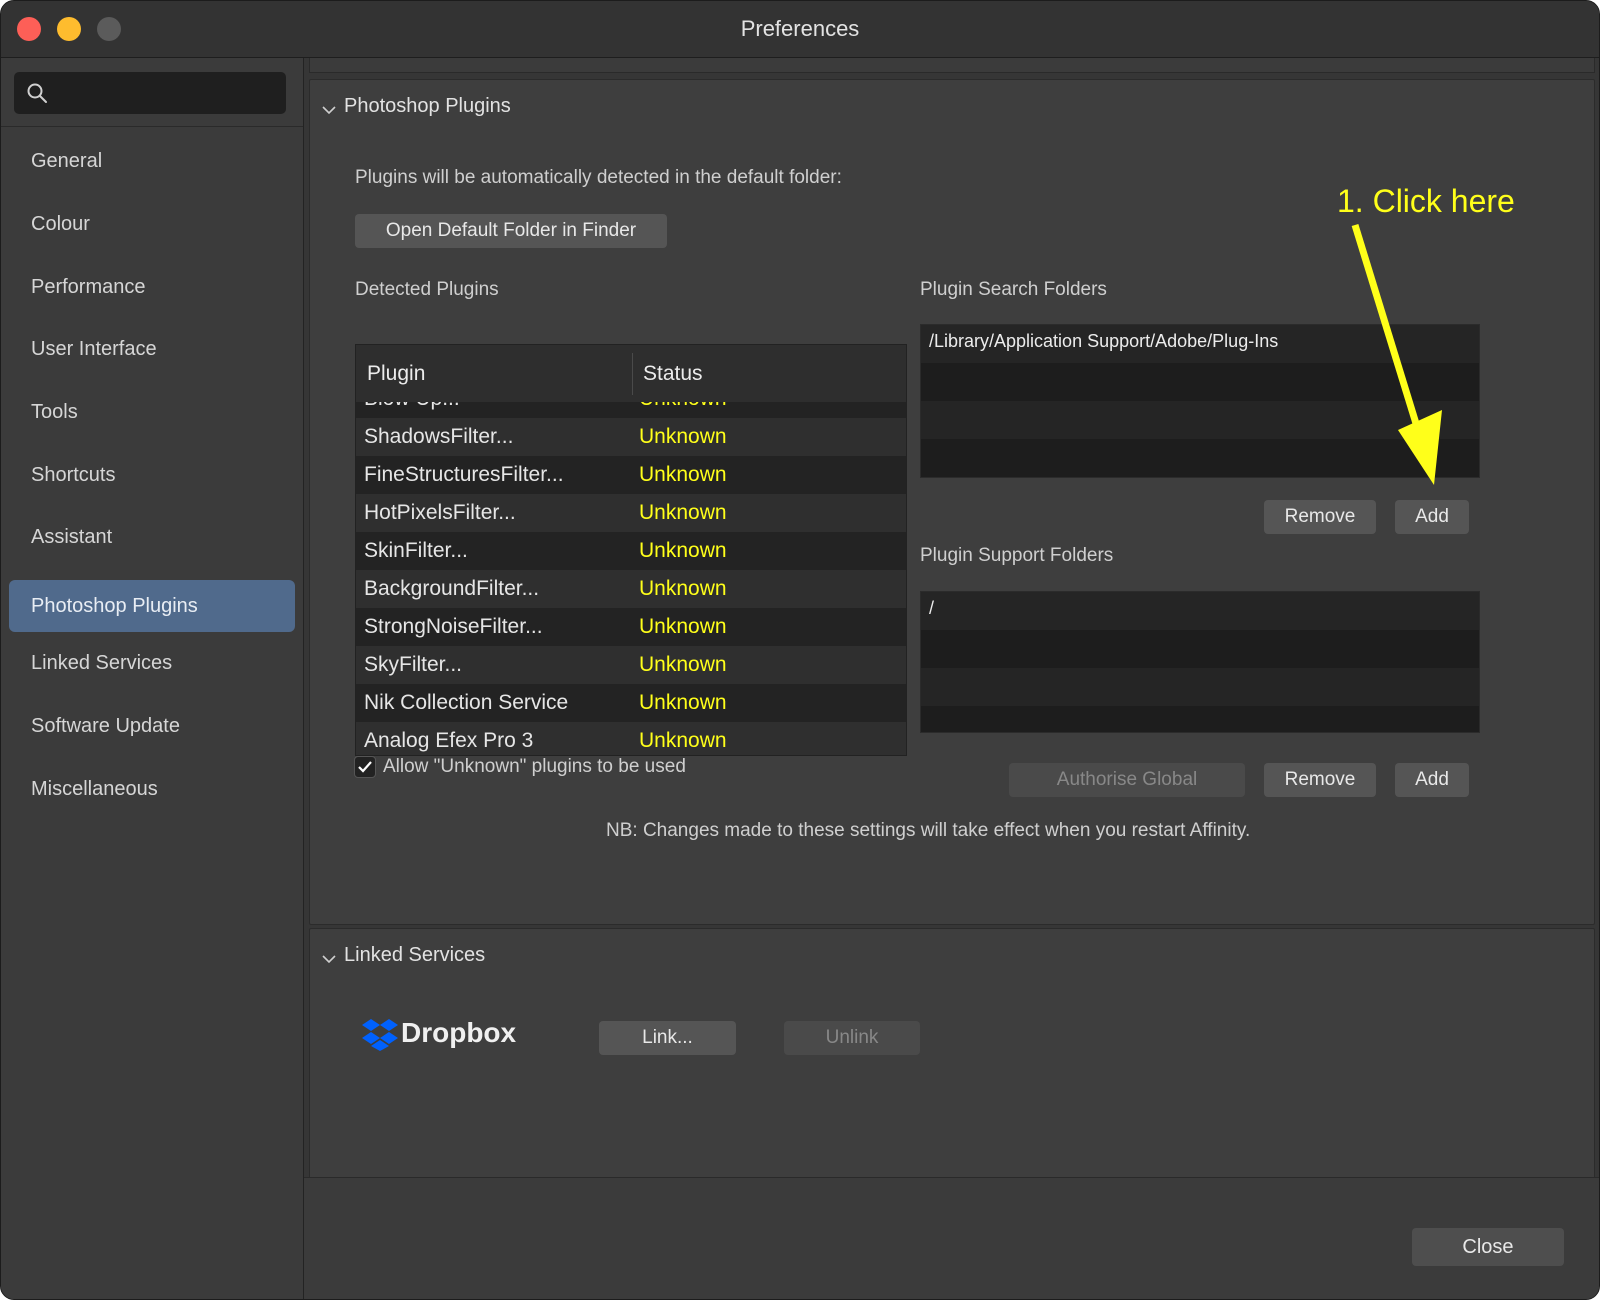 The image size is (1600, 1300). What do you see at coordinates (673, 373) in the screenshot?
I see `column-header-status: Status` at bounding box center [673, 373].